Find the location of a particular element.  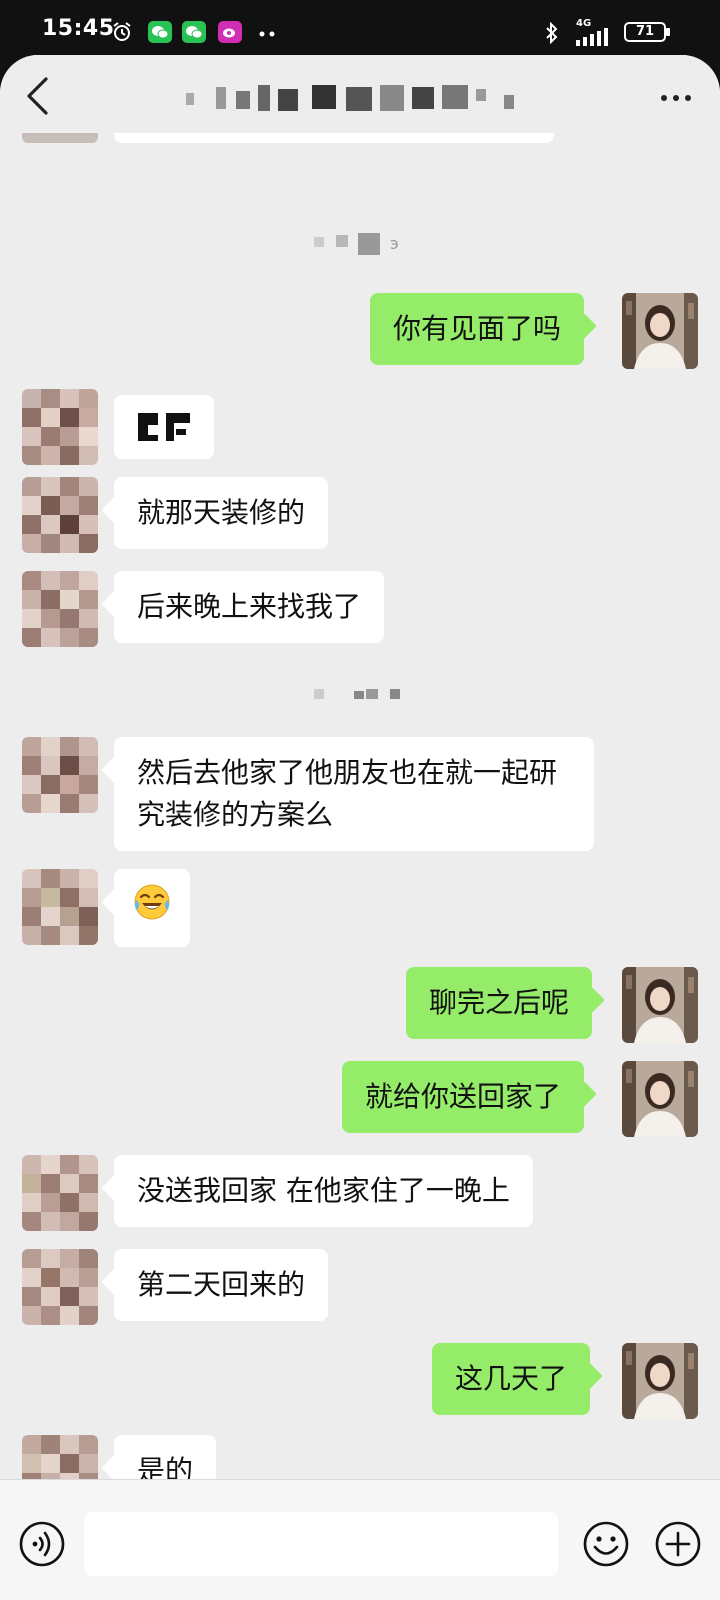

message-bubble-received: 第二天回来的 is located at coordinates (221, 1285).